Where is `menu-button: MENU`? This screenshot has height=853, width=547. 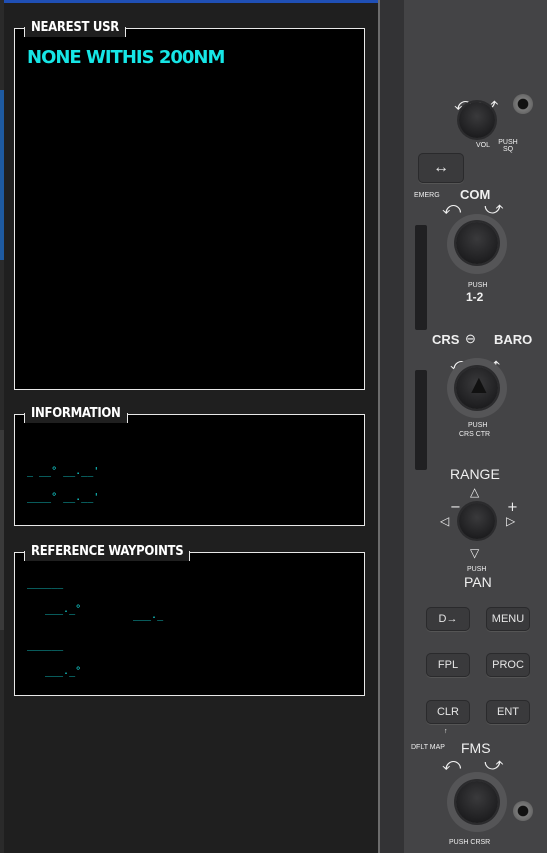 menu-button: MENU is located at coordinates (508, 619).